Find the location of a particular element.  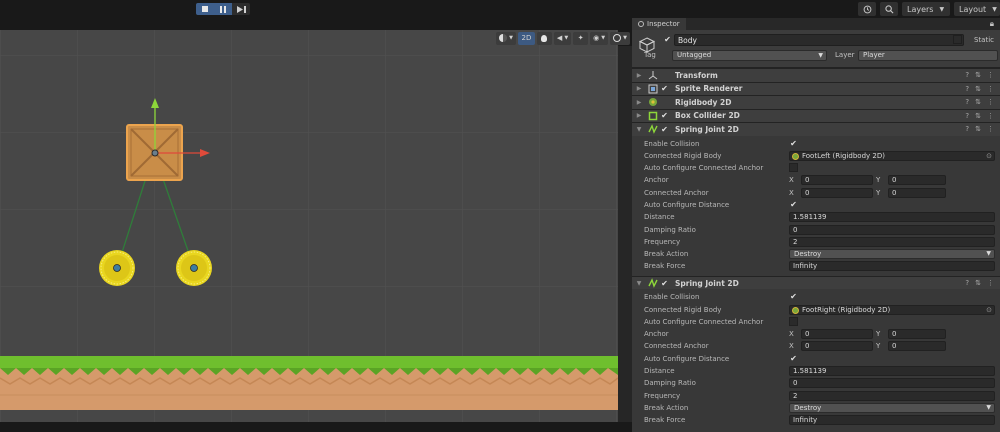

lighting-toggle is located at coordinates (544, 38).